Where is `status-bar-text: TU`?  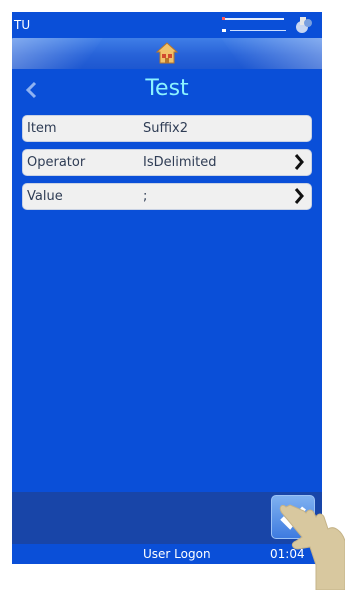 status-bar-text: TU is located at coordinates (22, 25).